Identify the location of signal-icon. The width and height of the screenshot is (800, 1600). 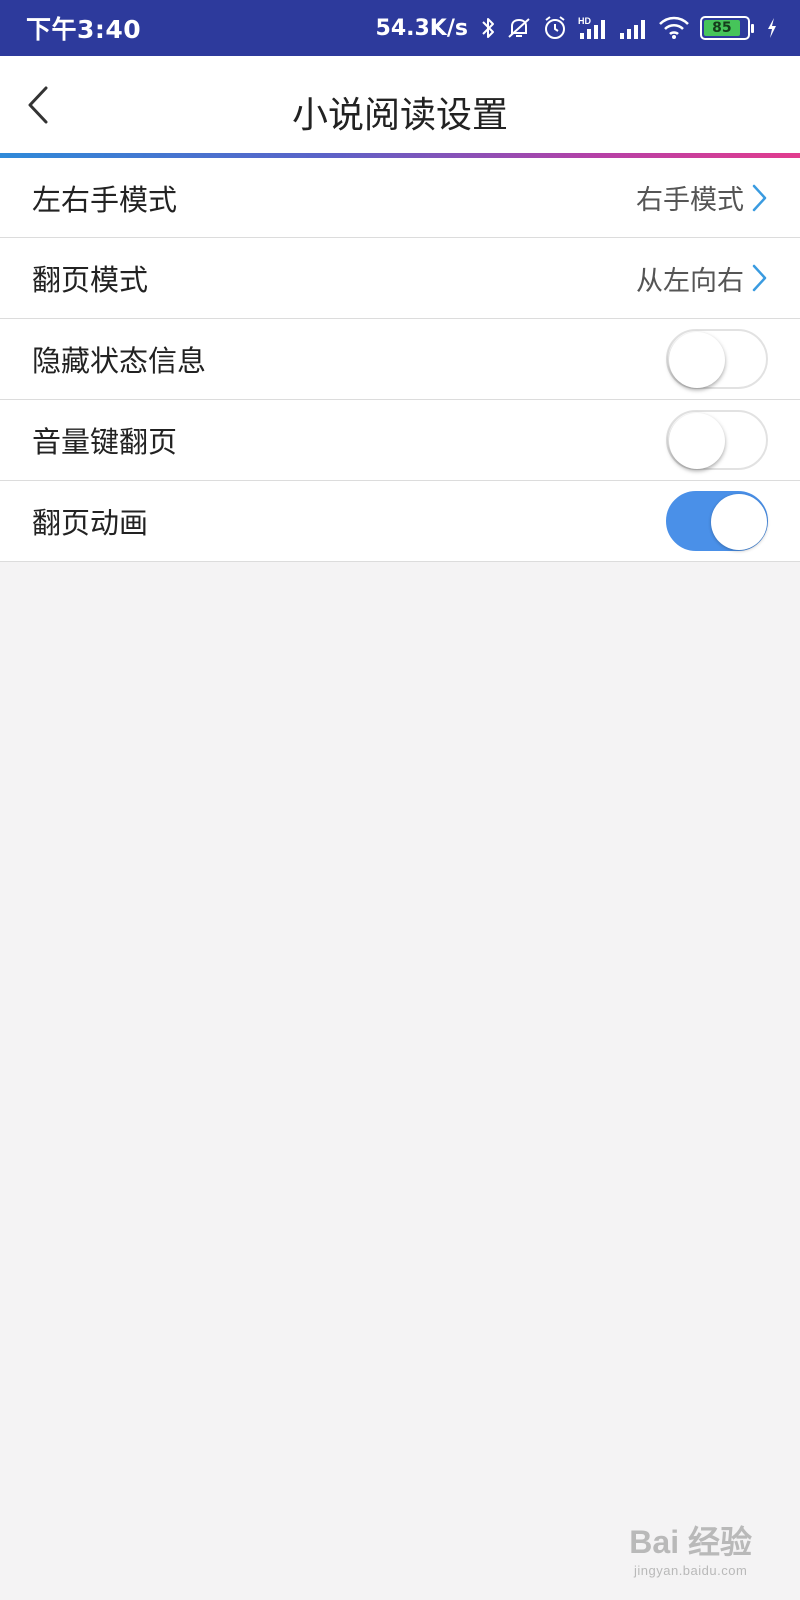
(633, 28).